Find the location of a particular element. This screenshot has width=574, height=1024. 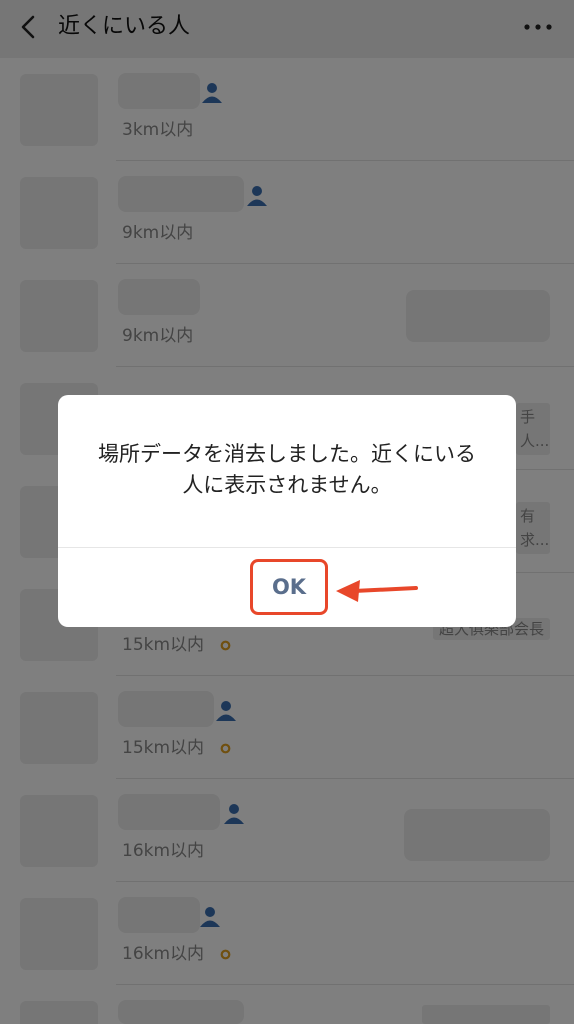

arrow-left-icon is located at coordinates (377, 591).